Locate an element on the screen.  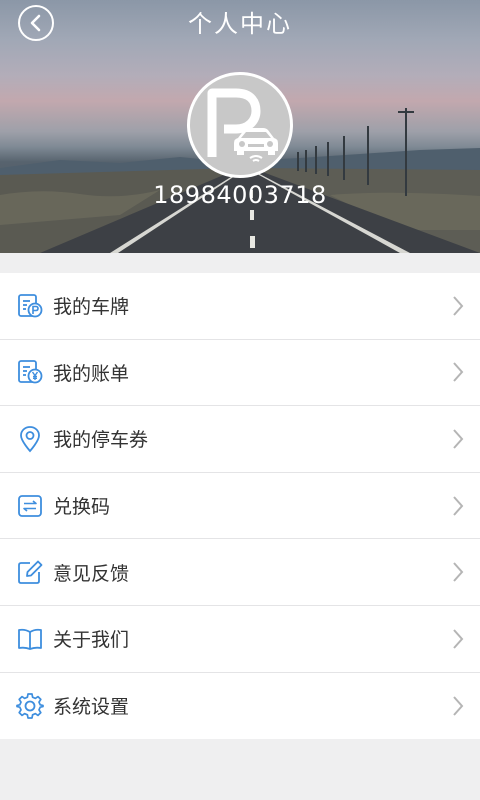
menu-item-my-bills: 我的账单 is located at coordinates (240, 373).